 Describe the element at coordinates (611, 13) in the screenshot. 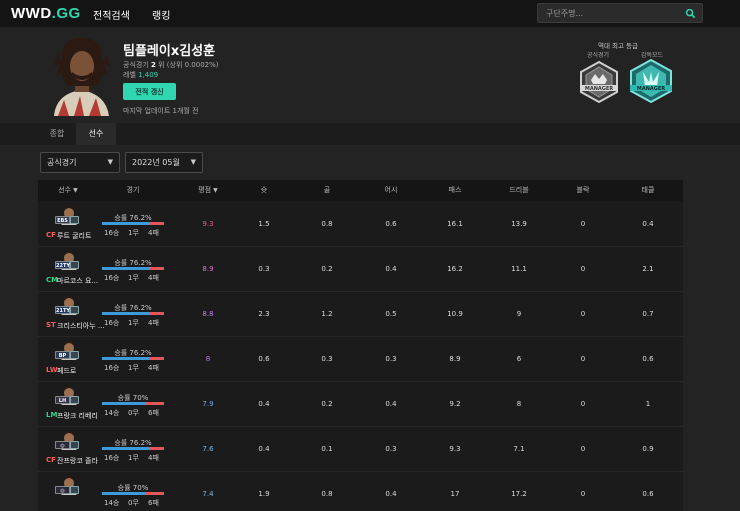

I see `search-input` at that location.